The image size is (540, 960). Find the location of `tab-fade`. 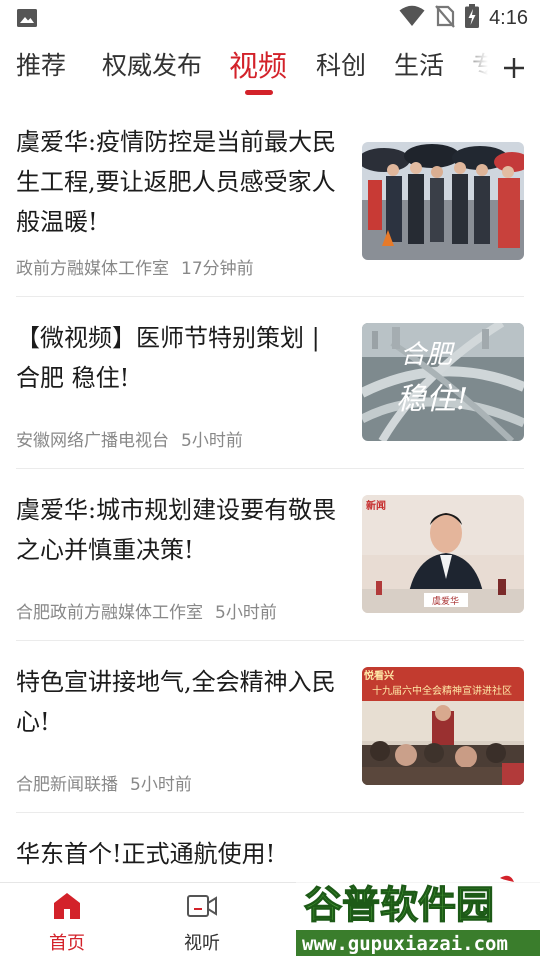

tab-fade is located at coordinates (470, 68).